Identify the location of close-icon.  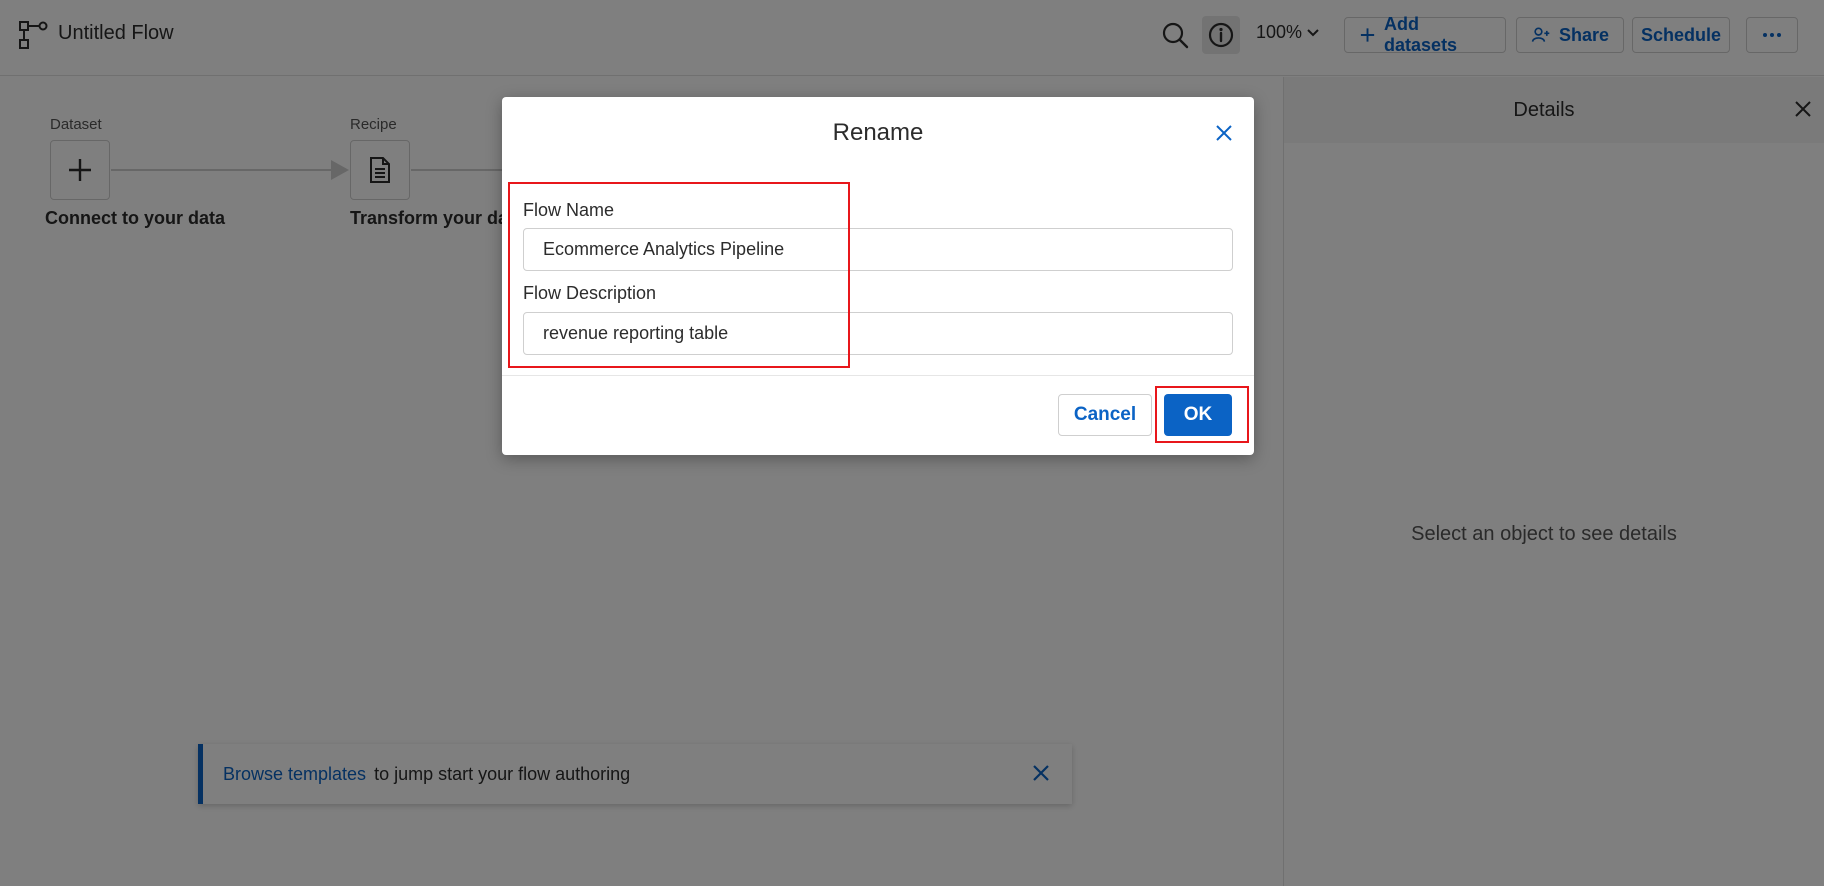
(1224, 133).